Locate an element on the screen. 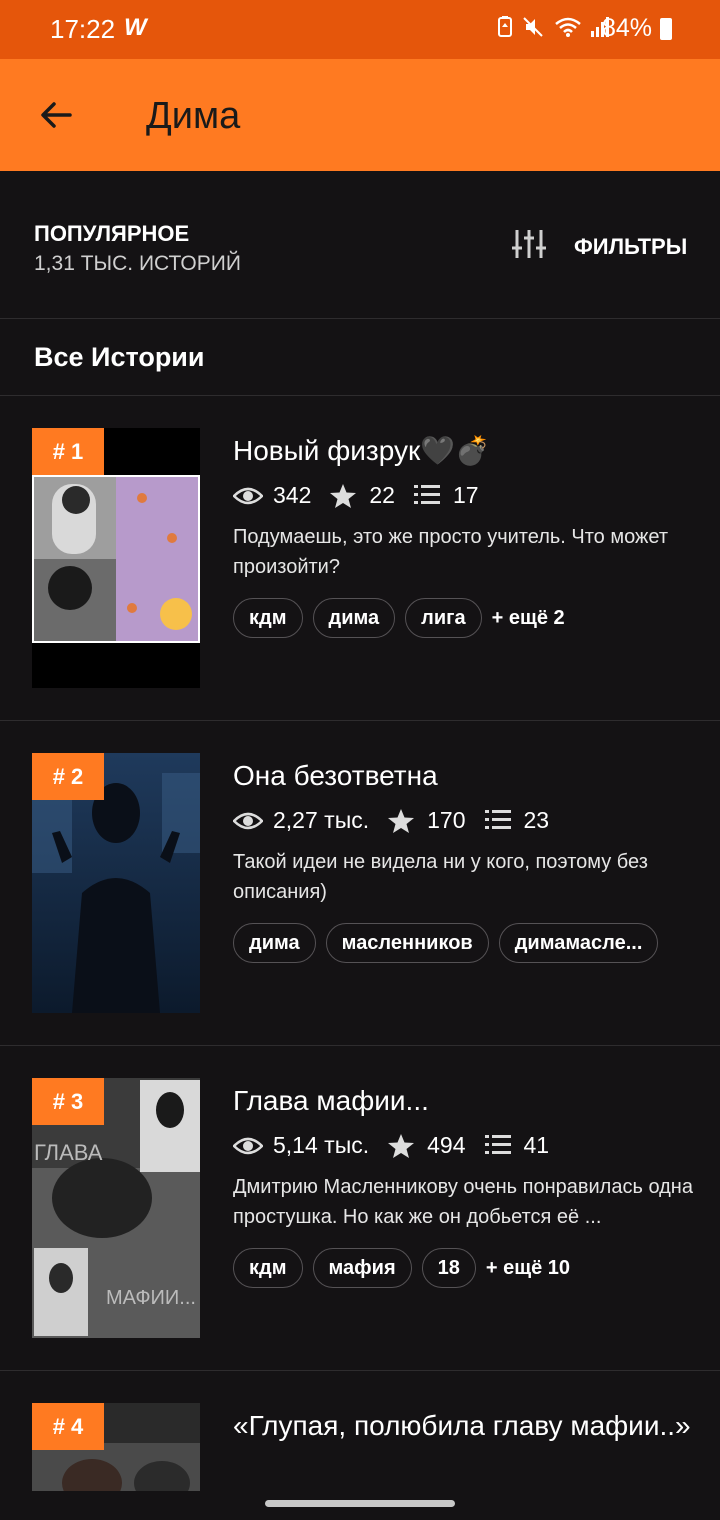 The width and height of the screenshot is (720, 1520). story-stats: 5,14 тыс. 494 41 is located at coordinates (399, 1145).